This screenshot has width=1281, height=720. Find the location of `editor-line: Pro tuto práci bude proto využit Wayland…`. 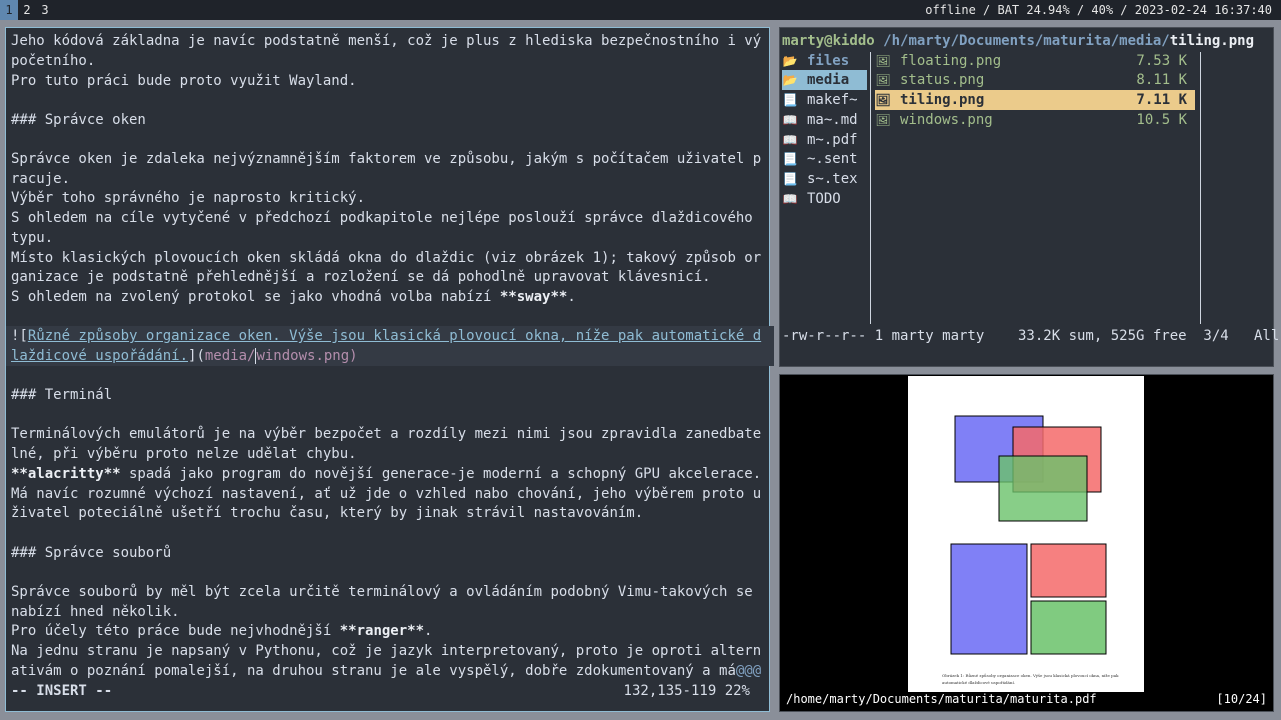

editor-line: Pro tuto práci bude proto využit Wayland… is located at coordinates (184, 81).